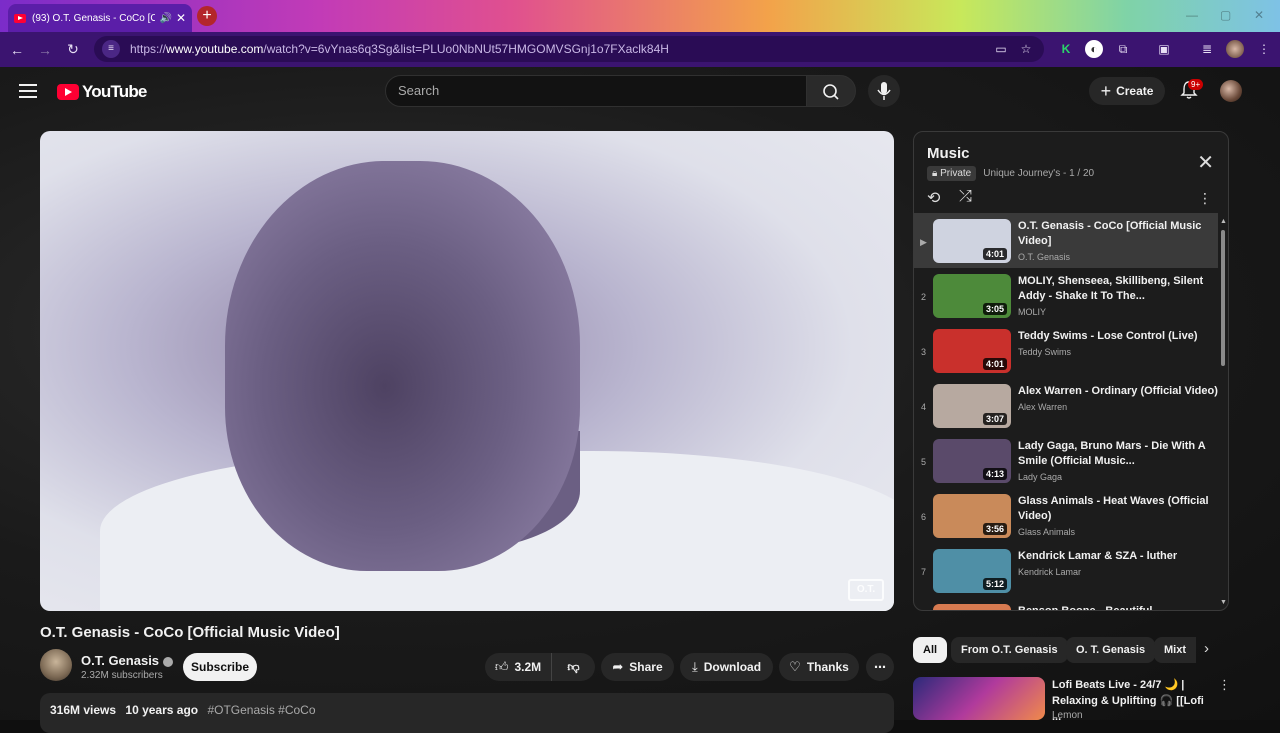  What do you see at coordinates (1259, 15) in the screenshot?
I see `close-window-icon: ✕` at bounding box center [1259, 15].